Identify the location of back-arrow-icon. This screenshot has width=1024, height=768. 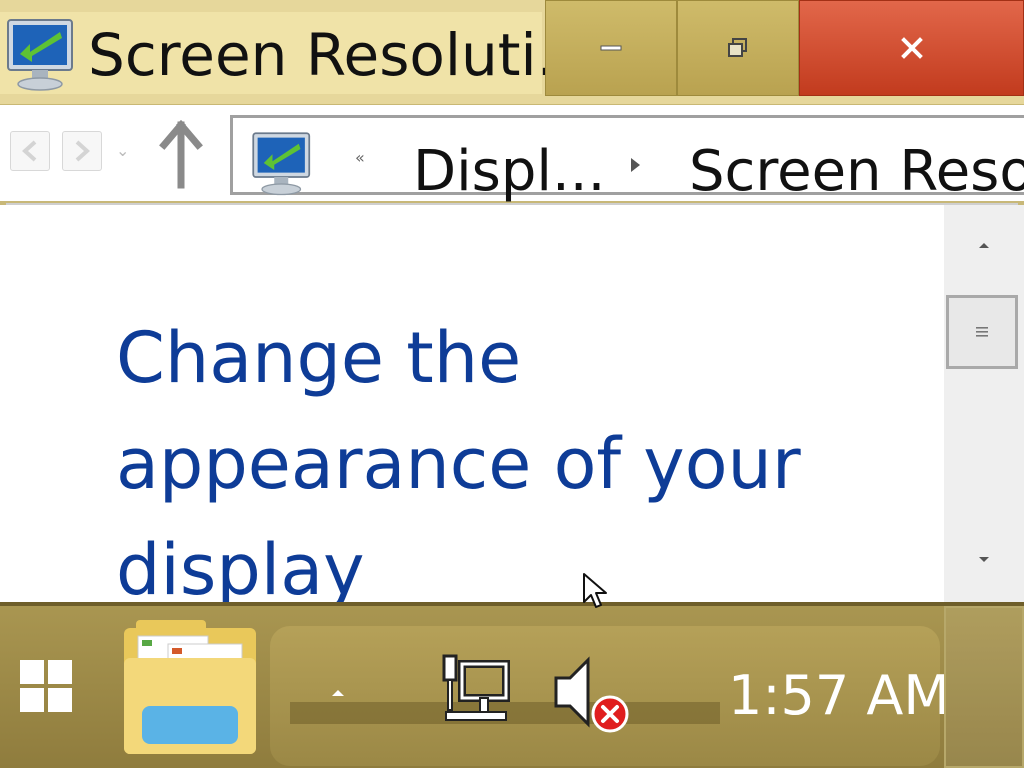
(29, 151).